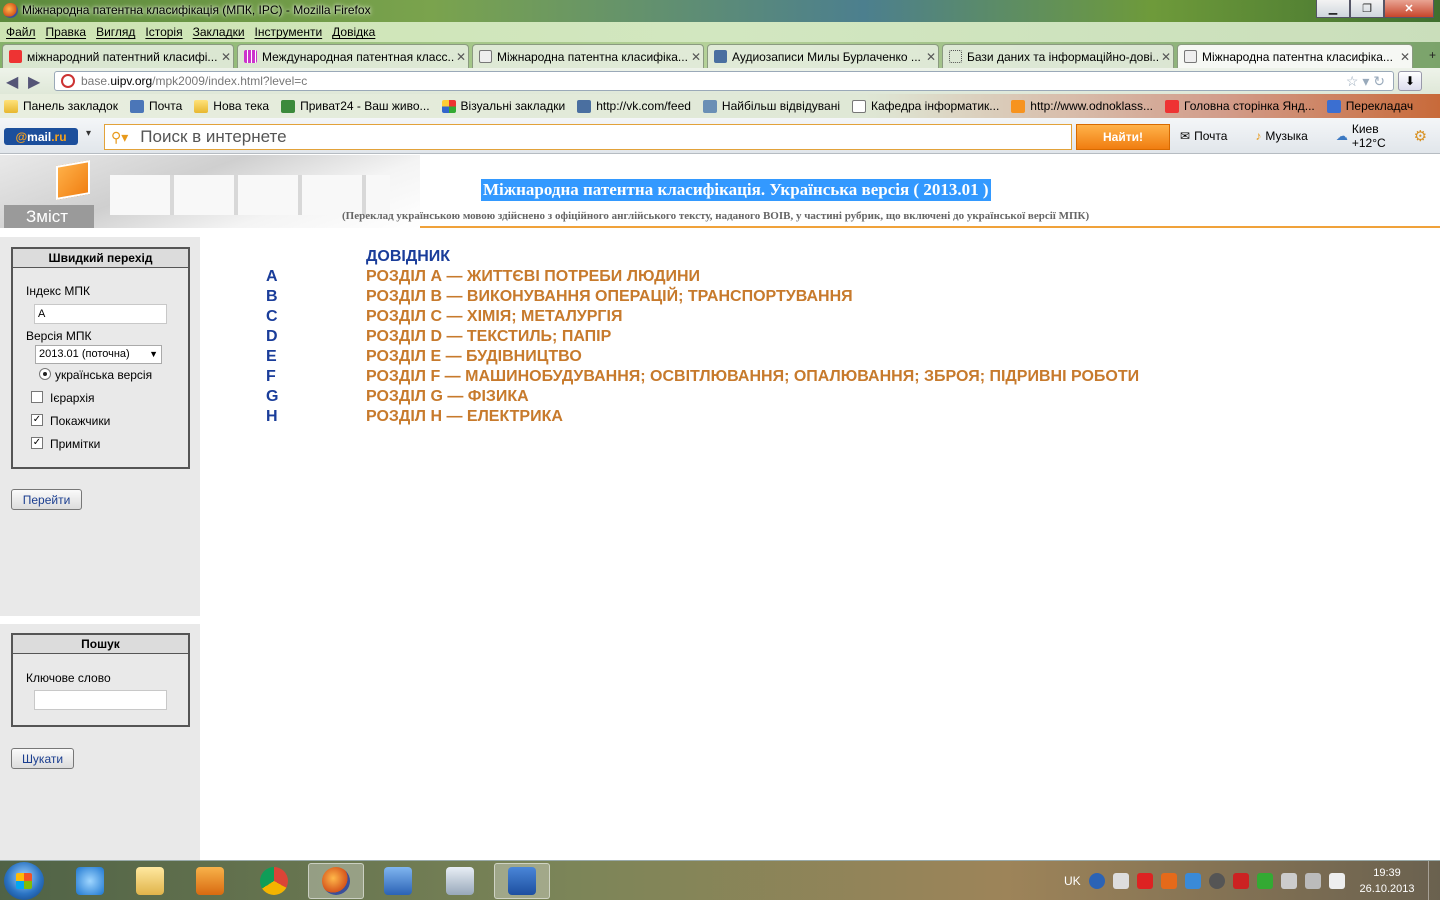  Describe the element at coordinates (24, 881) in the screenshot. I see `start-button` at that location.